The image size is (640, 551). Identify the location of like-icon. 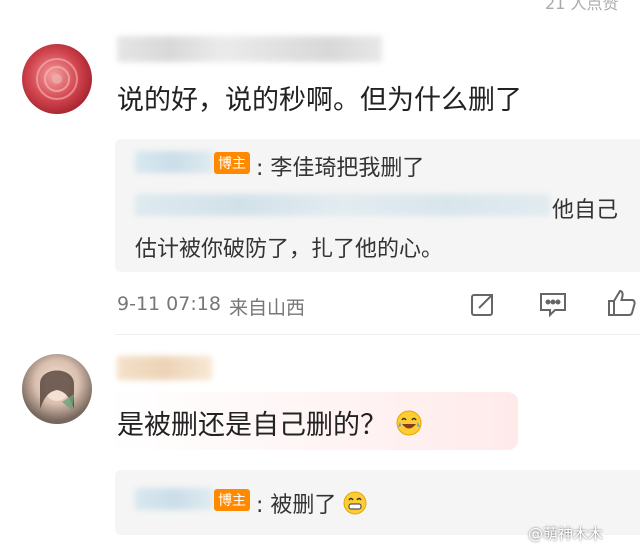
(622, 303).